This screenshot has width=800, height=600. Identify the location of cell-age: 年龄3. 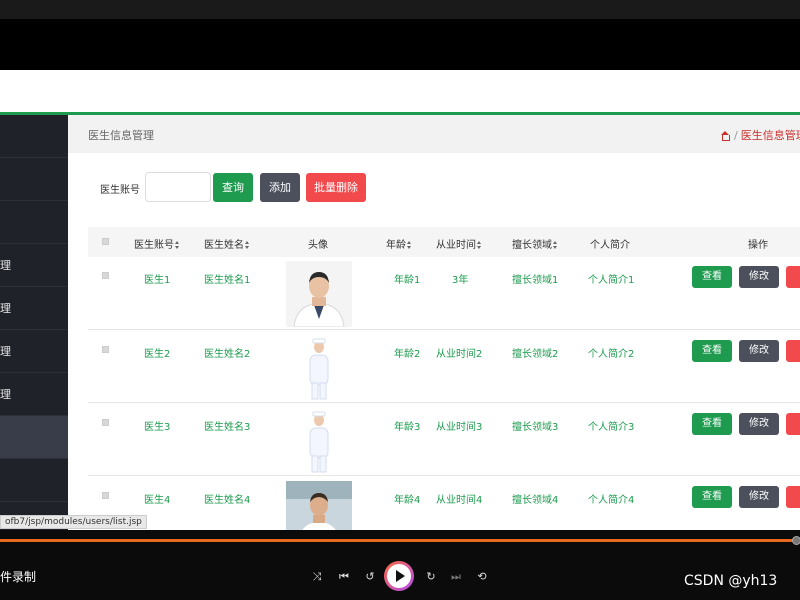
(407, 427).